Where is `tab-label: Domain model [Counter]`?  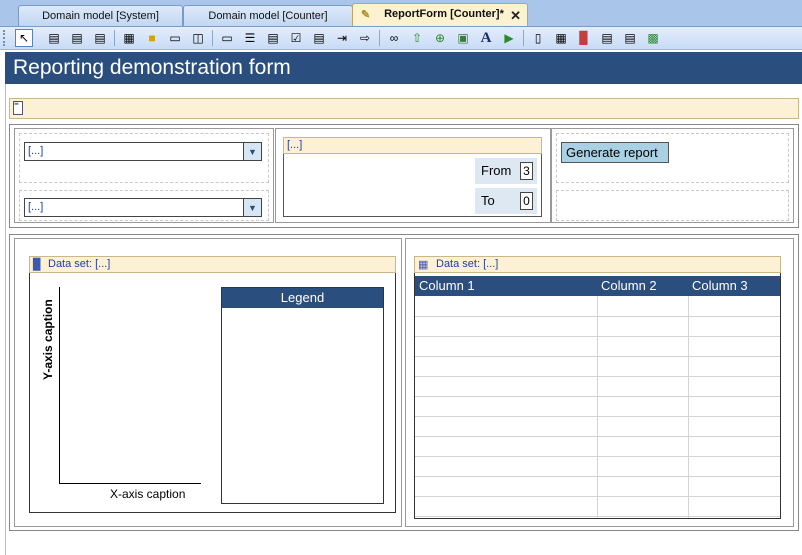
tab-label: Domain model [Counter] is located at coordinates (268, 16).